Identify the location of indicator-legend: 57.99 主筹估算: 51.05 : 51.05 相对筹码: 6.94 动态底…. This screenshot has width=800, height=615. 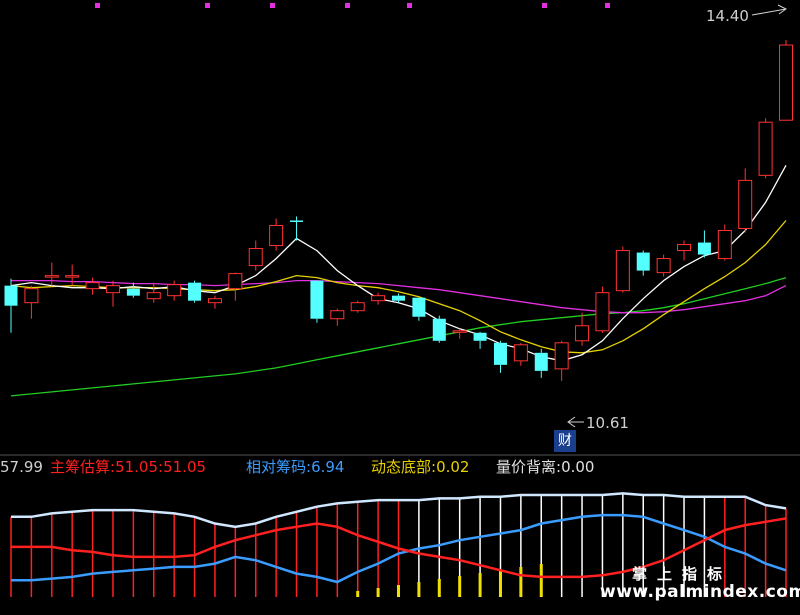
(400, 468).